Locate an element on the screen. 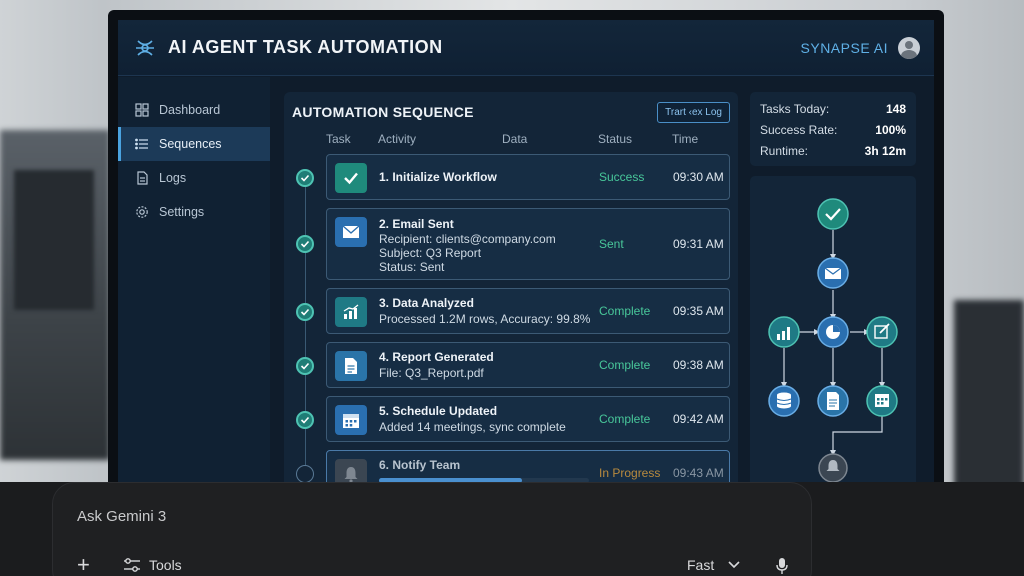 The height and width of the screenshot is (576, 1024). column-header-status: Status is located at coordinates (615, 139).